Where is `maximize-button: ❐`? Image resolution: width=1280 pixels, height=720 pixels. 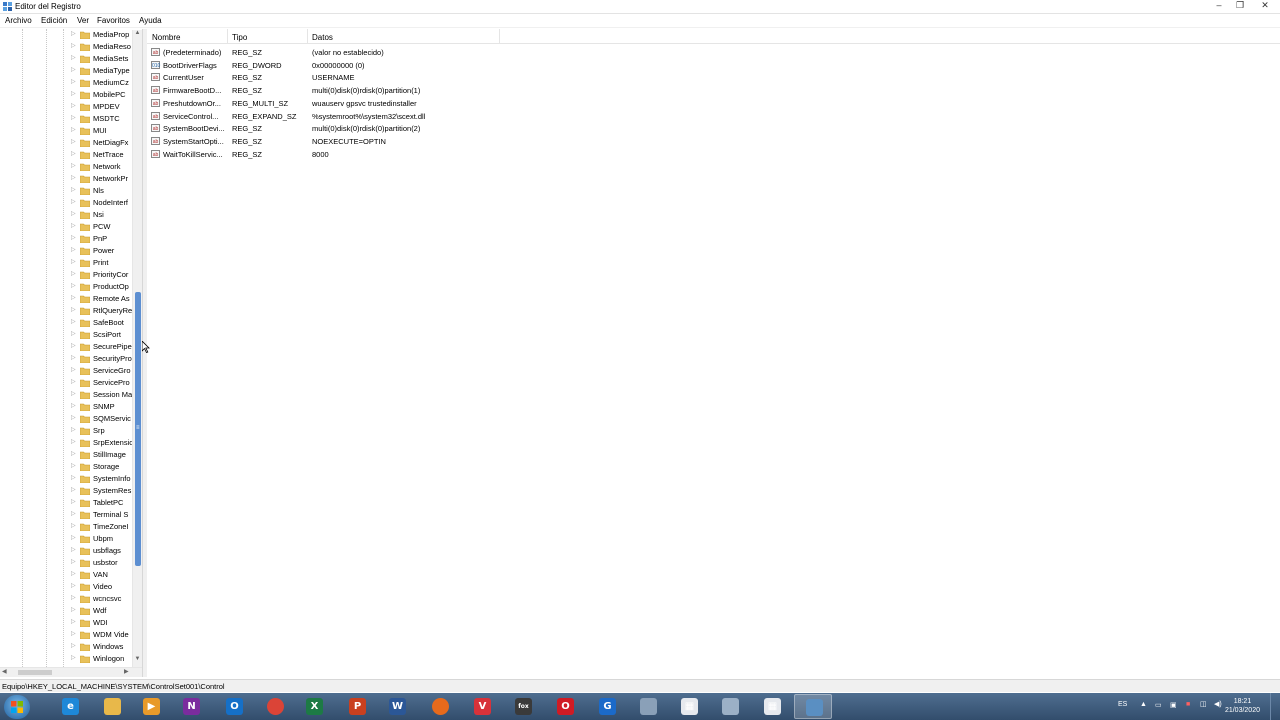
maximize-button: ❐ is located at coordinates (1240, 5).